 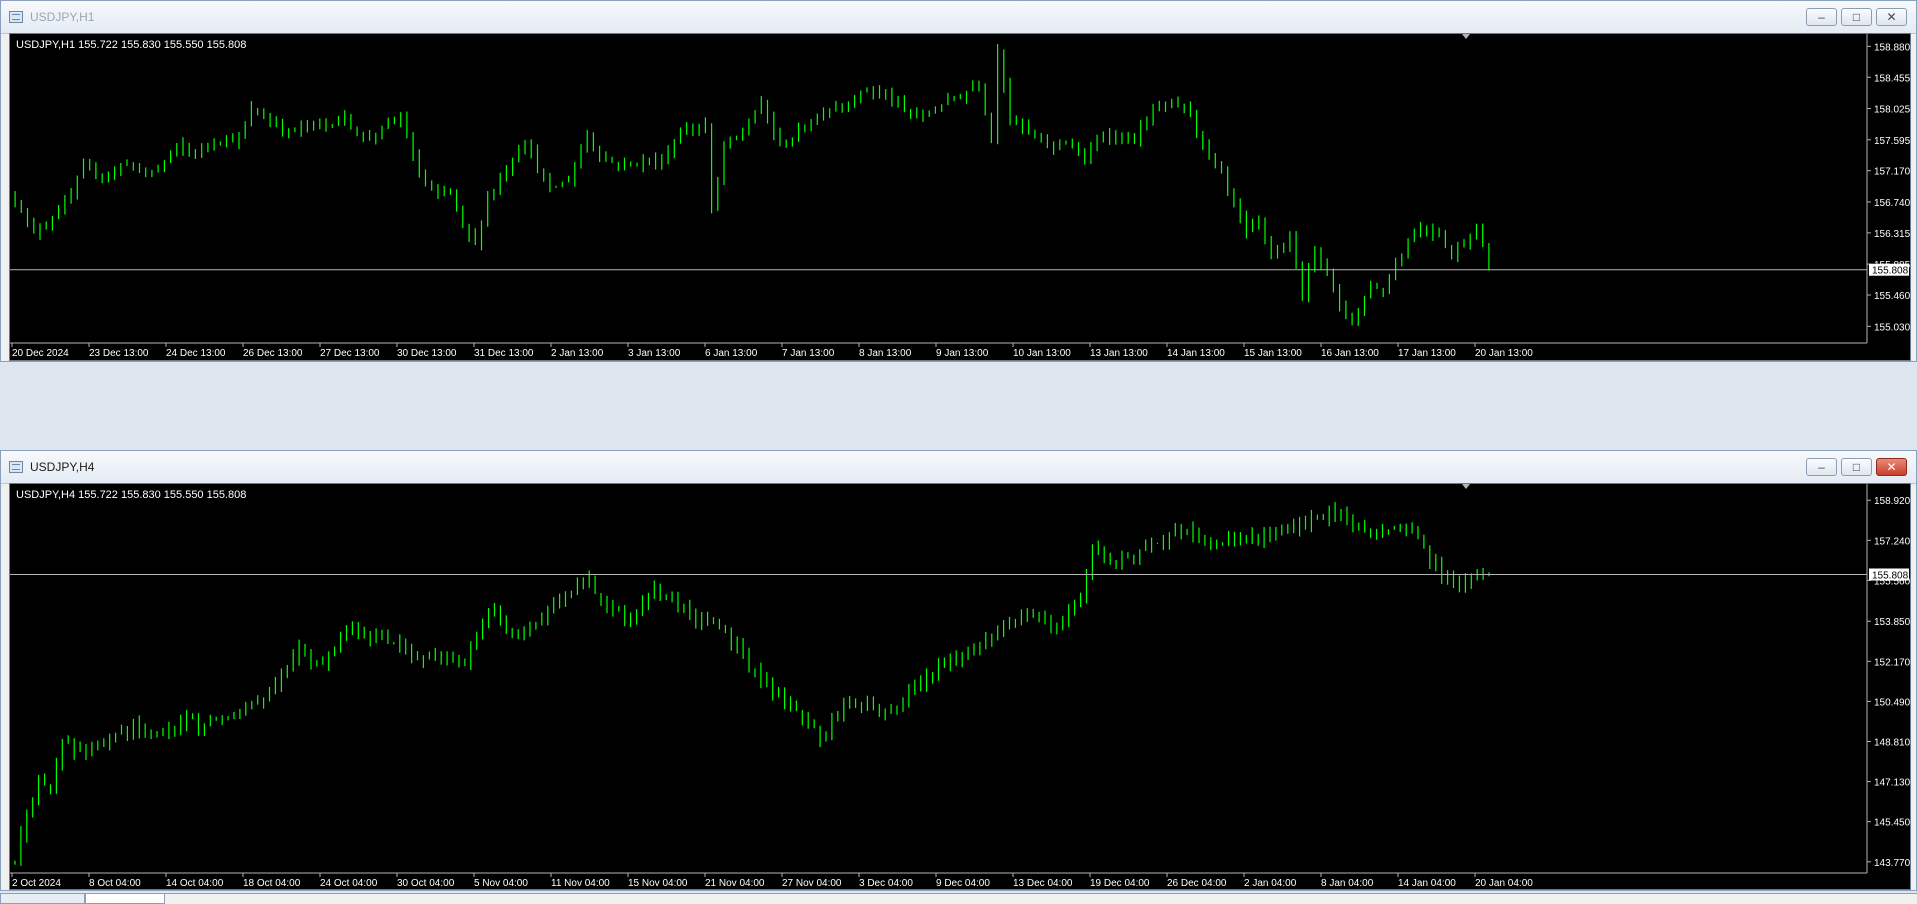 I want to click on time-tick-label: 27 Nov 04:00, so click(x=812, y=883).